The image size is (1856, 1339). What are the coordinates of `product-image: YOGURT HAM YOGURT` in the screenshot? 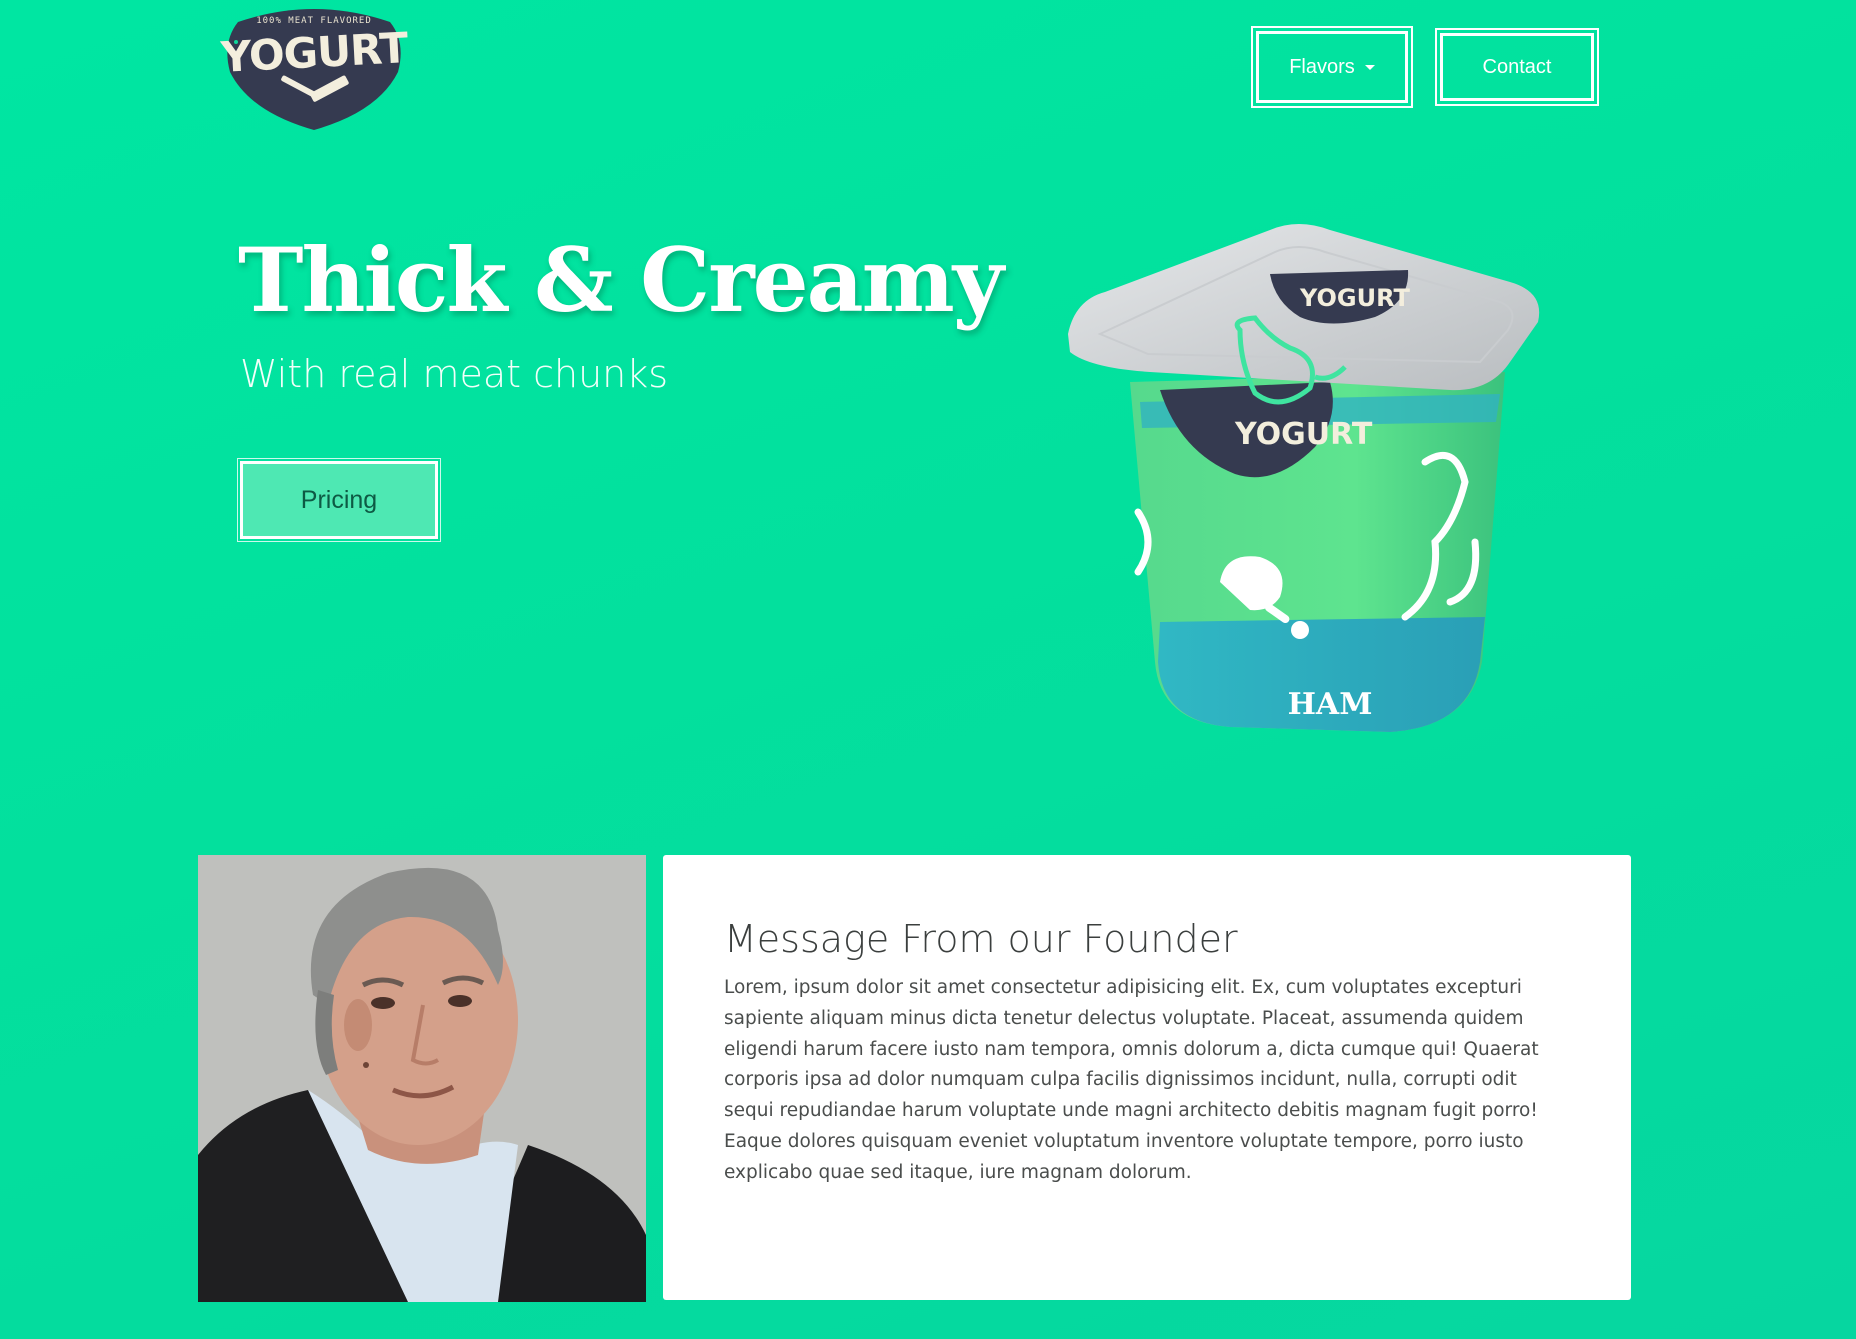 It's located at (1305, 482).